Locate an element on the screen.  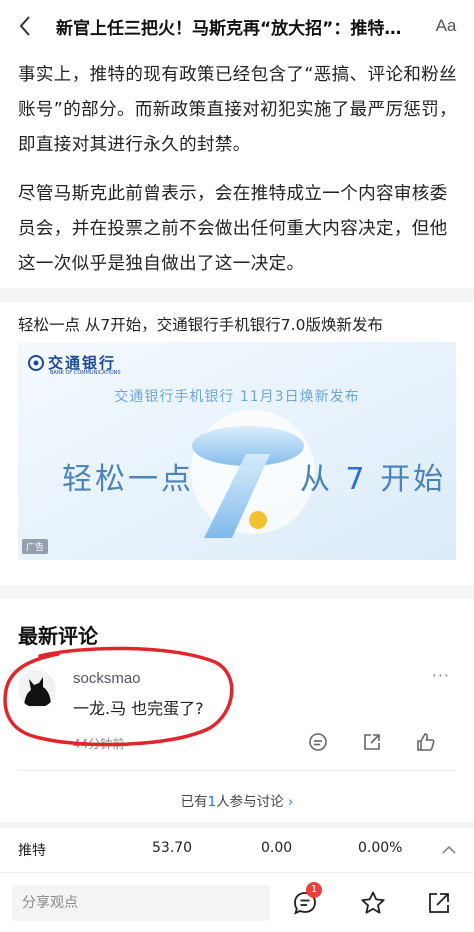
discussion-count: 1 is located at coordinates (212, 802).